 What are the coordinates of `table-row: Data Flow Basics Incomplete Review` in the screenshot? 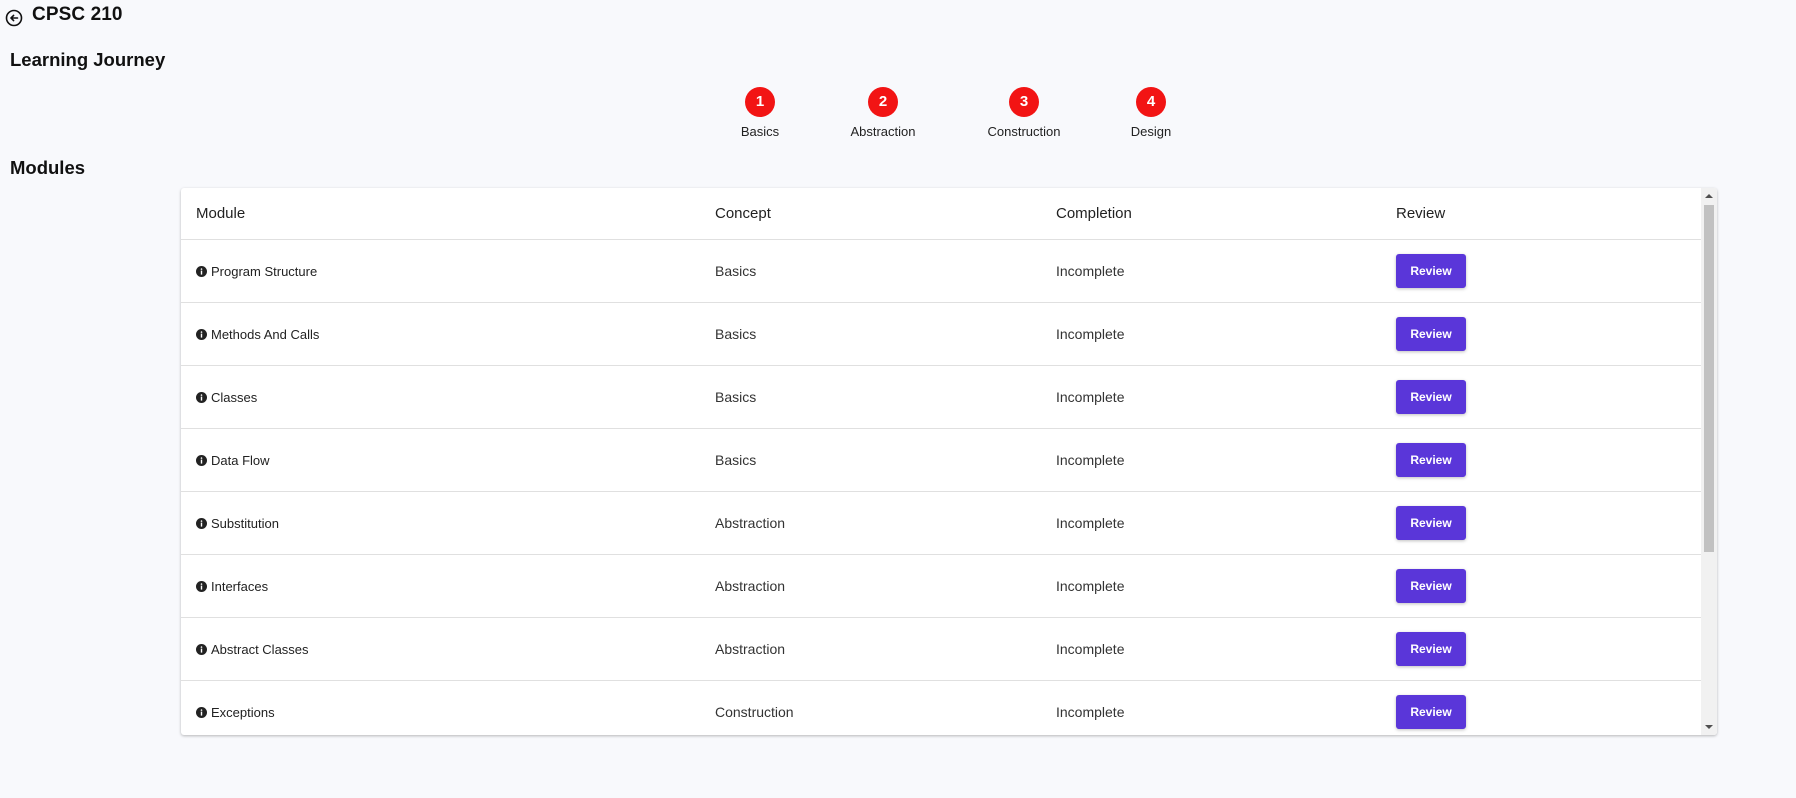 It's located at (941, 460).